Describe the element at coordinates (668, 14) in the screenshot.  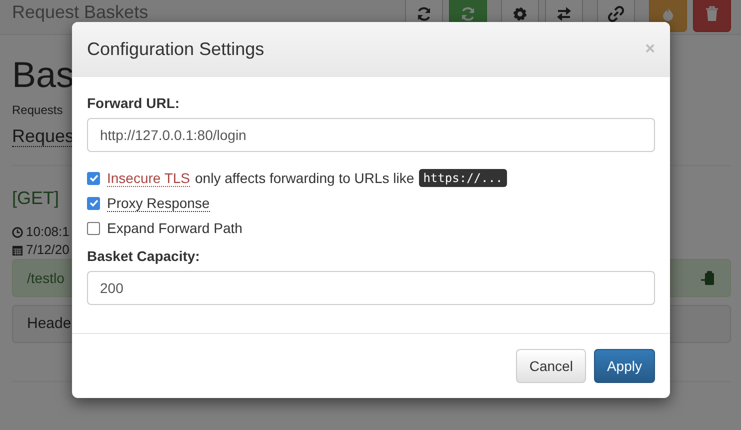
I see `fire-icon` at that location.